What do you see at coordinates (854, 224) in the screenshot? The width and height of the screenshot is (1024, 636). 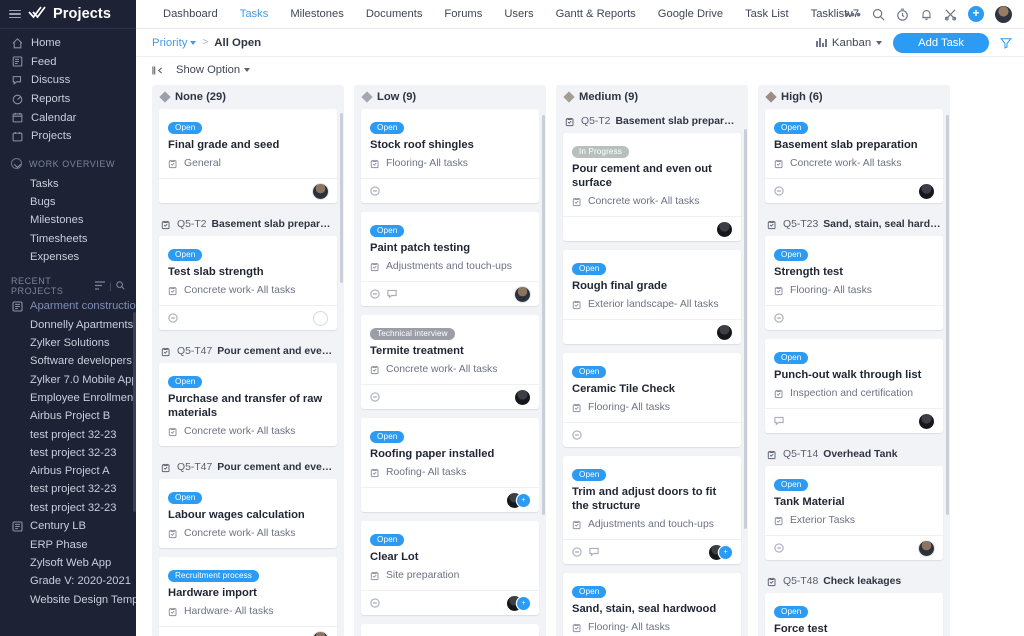 I see `task-group-header: Q5-T23 Sand, stain, seal hardwood` at bounding box center [854, 224].